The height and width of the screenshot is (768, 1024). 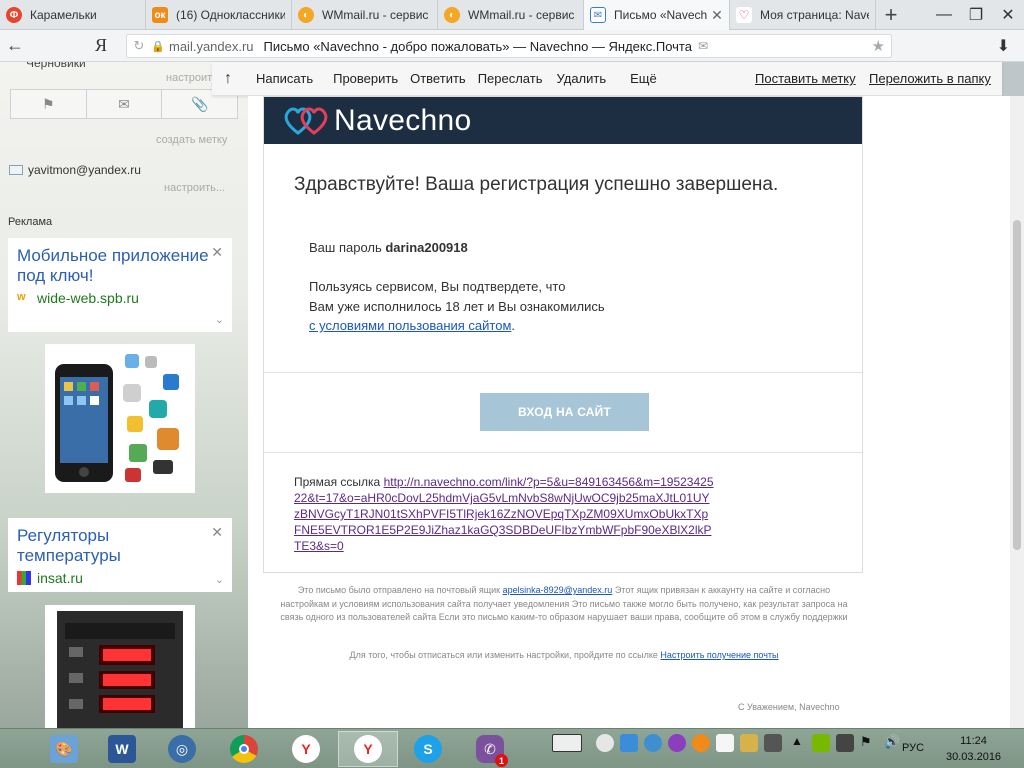 I want to click on maximize-button: ❐, so click(x=976, y=14).